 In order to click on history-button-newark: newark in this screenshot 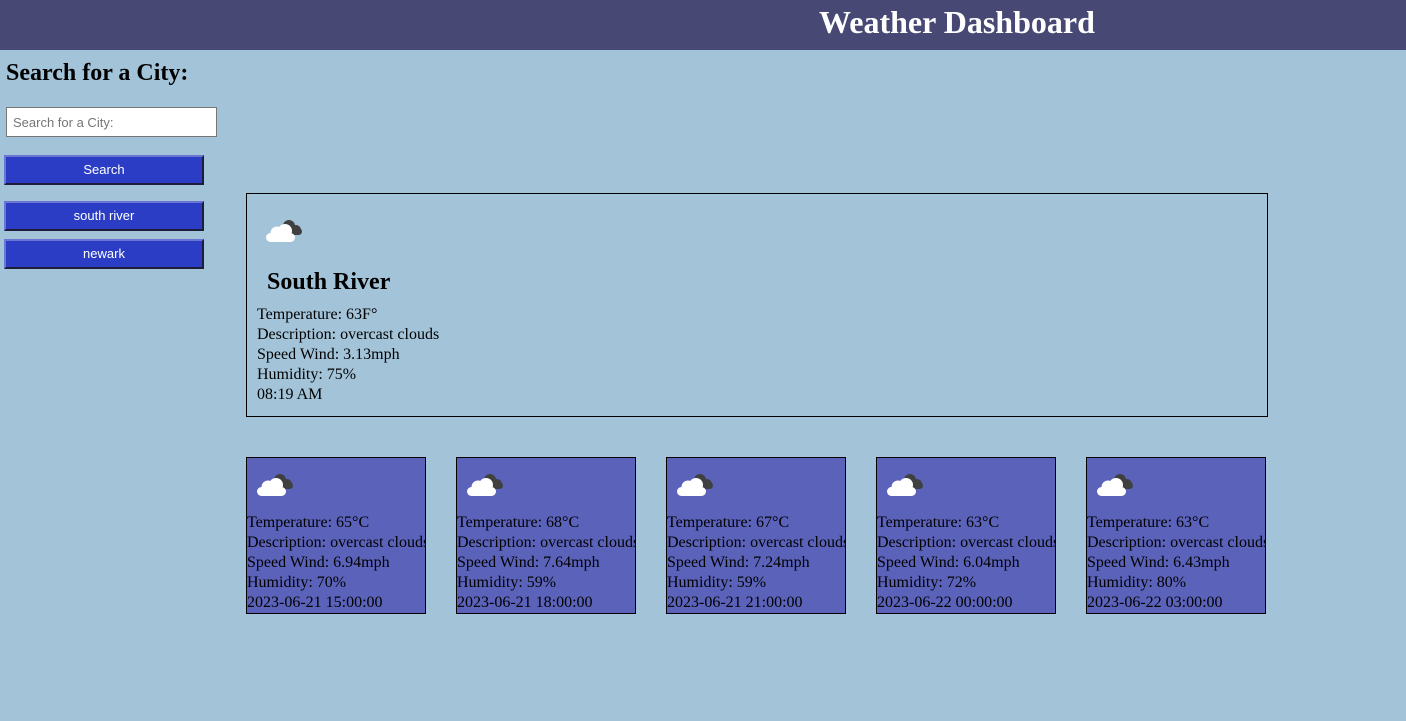, I will do `click(104, 254)`.